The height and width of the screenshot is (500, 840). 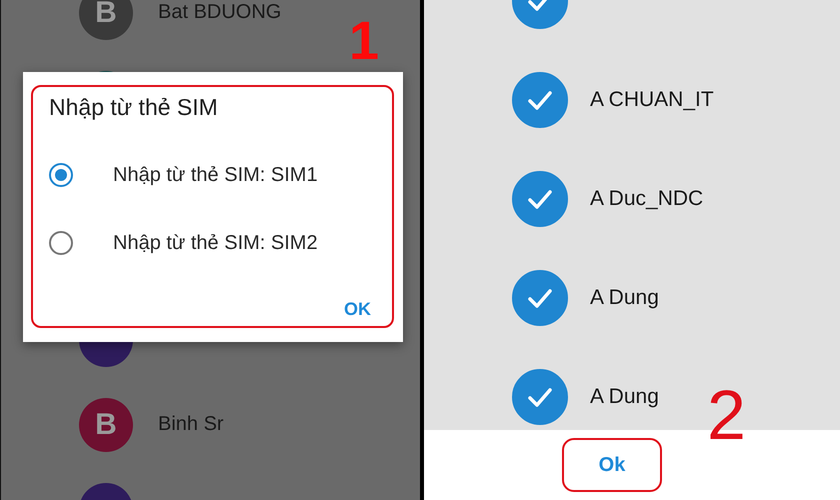 What do you see at coordinates (191, 424) in the screenshot?
I see `contact-name: Binh Sr` at bounding box center [191, 424].